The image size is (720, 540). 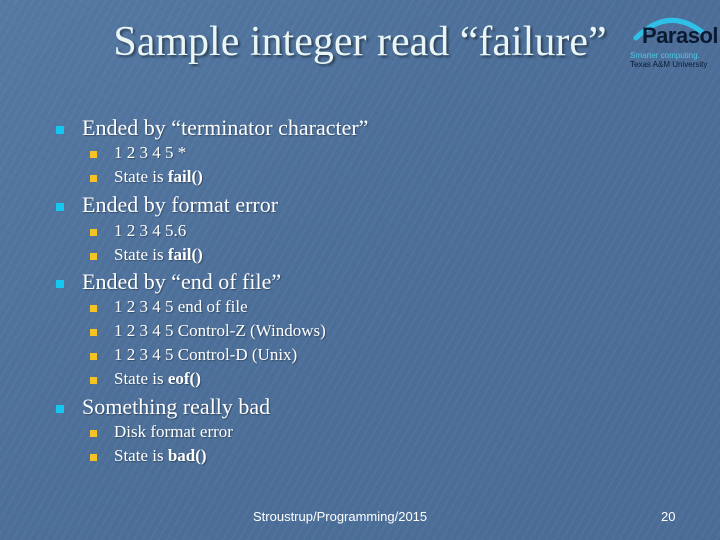 What do you see at coordinates (668, 516) in the screenshot?
I see `page-number: 20` at bounding box center [668, 516].